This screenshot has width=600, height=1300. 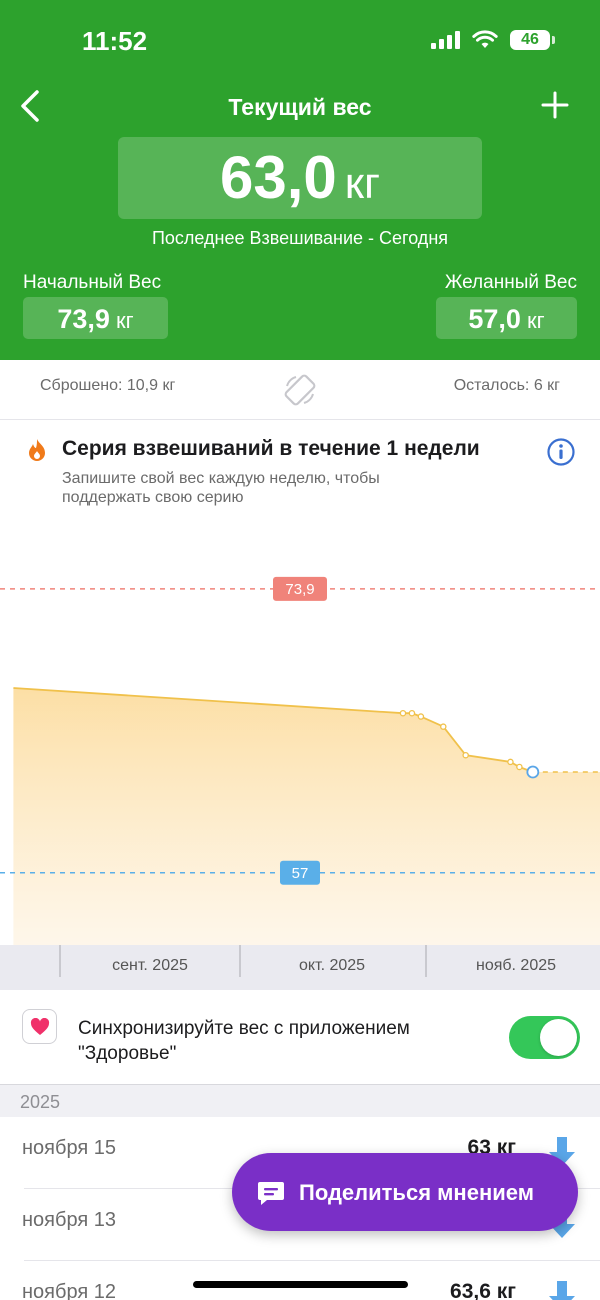 What do you see at coordinates (494, 319) in the screenshot?
I see `goal-weight-value: 57,0` at bounding box center [494, 319].